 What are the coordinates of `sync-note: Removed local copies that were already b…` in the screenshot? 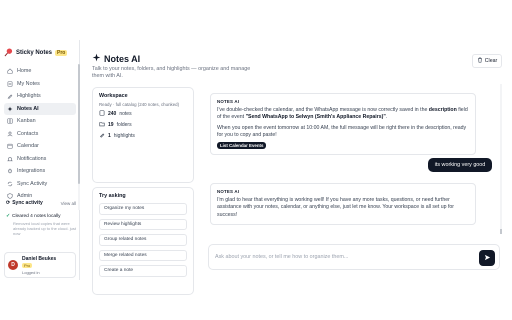 It's located at (44, 228).